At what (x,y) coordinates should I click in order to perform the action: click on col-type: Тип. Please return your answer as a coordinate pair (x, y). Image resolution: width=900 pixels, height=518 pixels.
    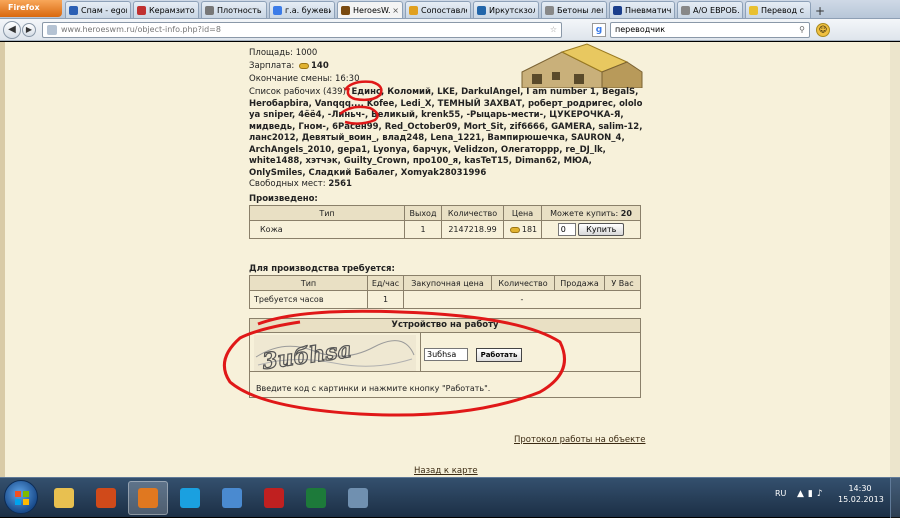
    Looking at the image, I should click on (327, 213).